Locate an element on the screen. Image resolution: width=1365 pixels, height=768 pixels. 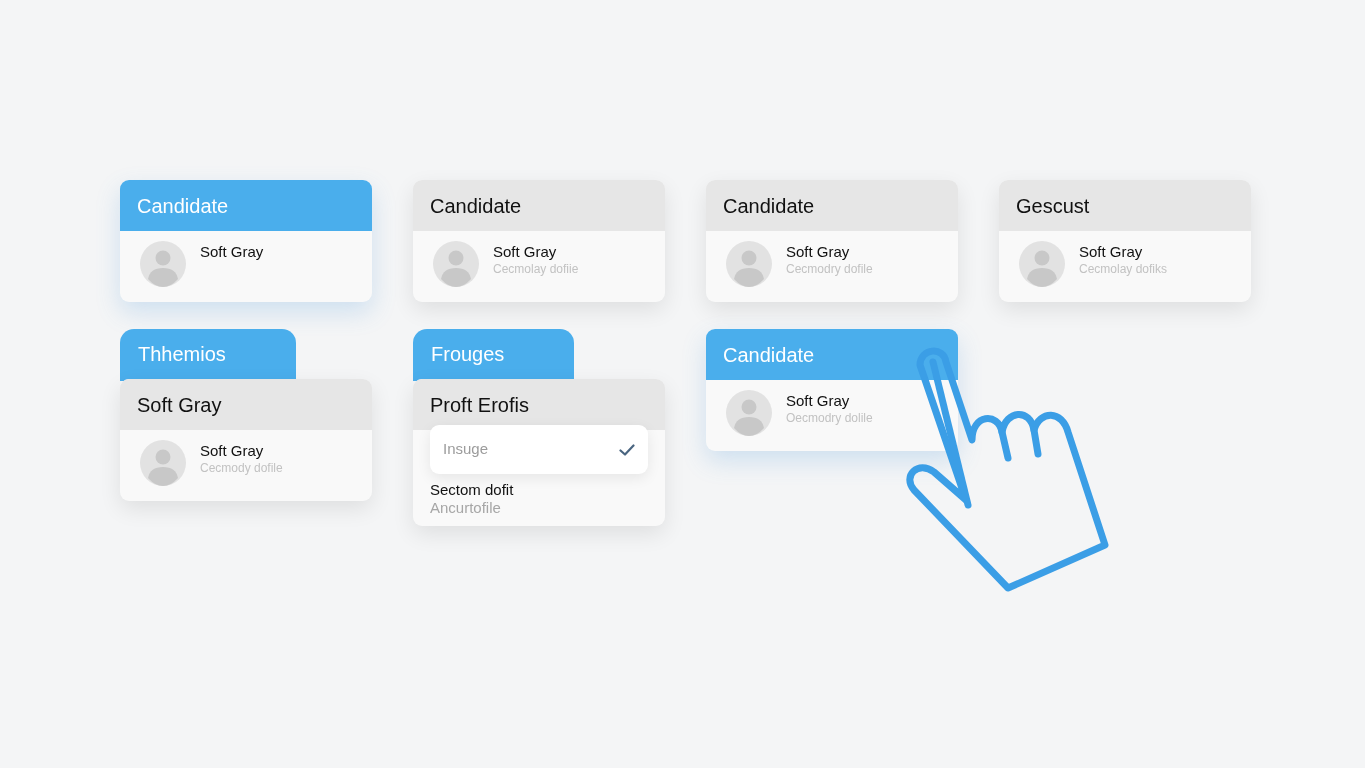
card-header: Soft Gray is located at coordinates (246, 404).